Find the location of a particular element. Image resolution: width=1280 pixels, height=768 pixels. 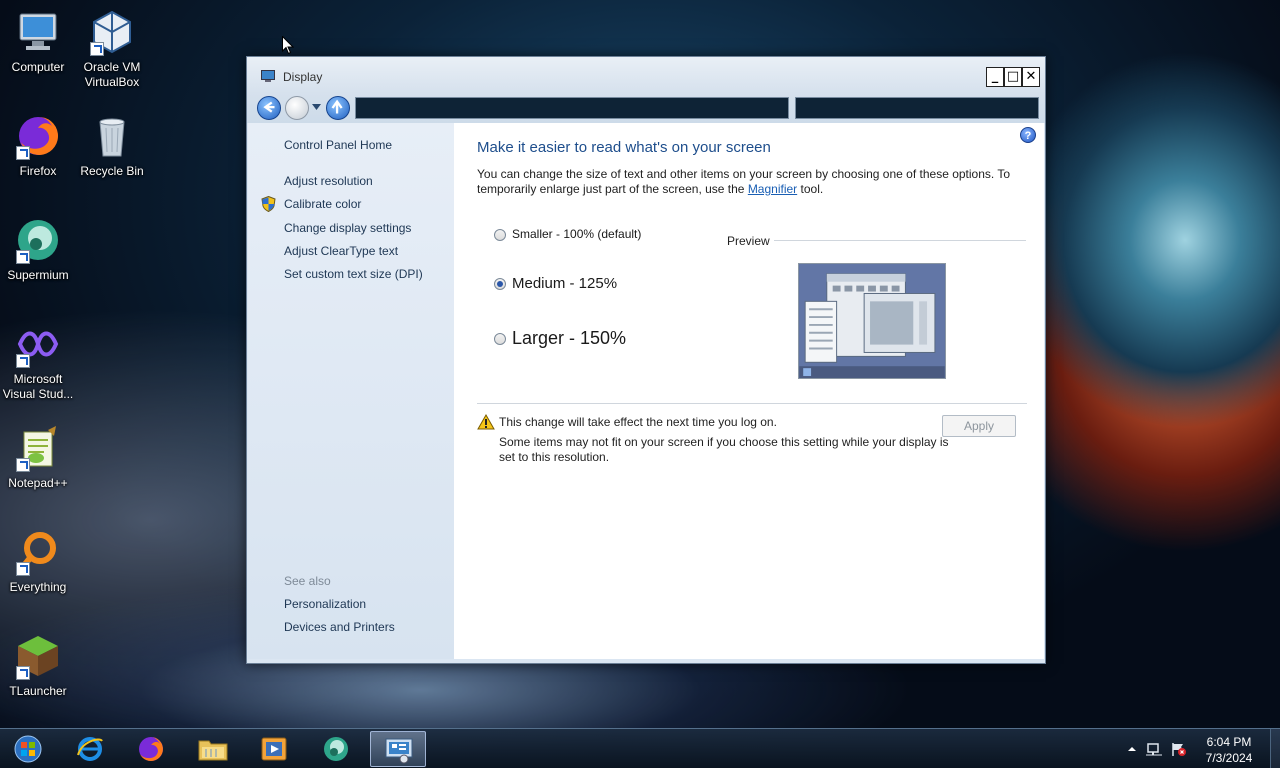

preview-image is located at coordinates (872, 321).